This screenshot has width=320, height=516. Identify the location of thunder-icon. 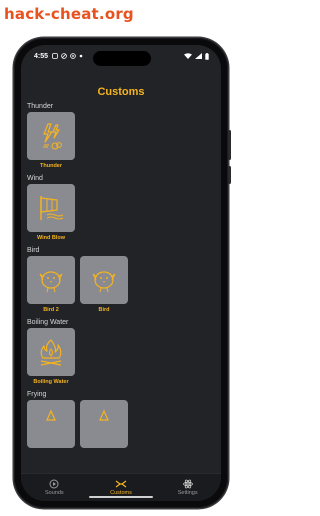
(52, 136).